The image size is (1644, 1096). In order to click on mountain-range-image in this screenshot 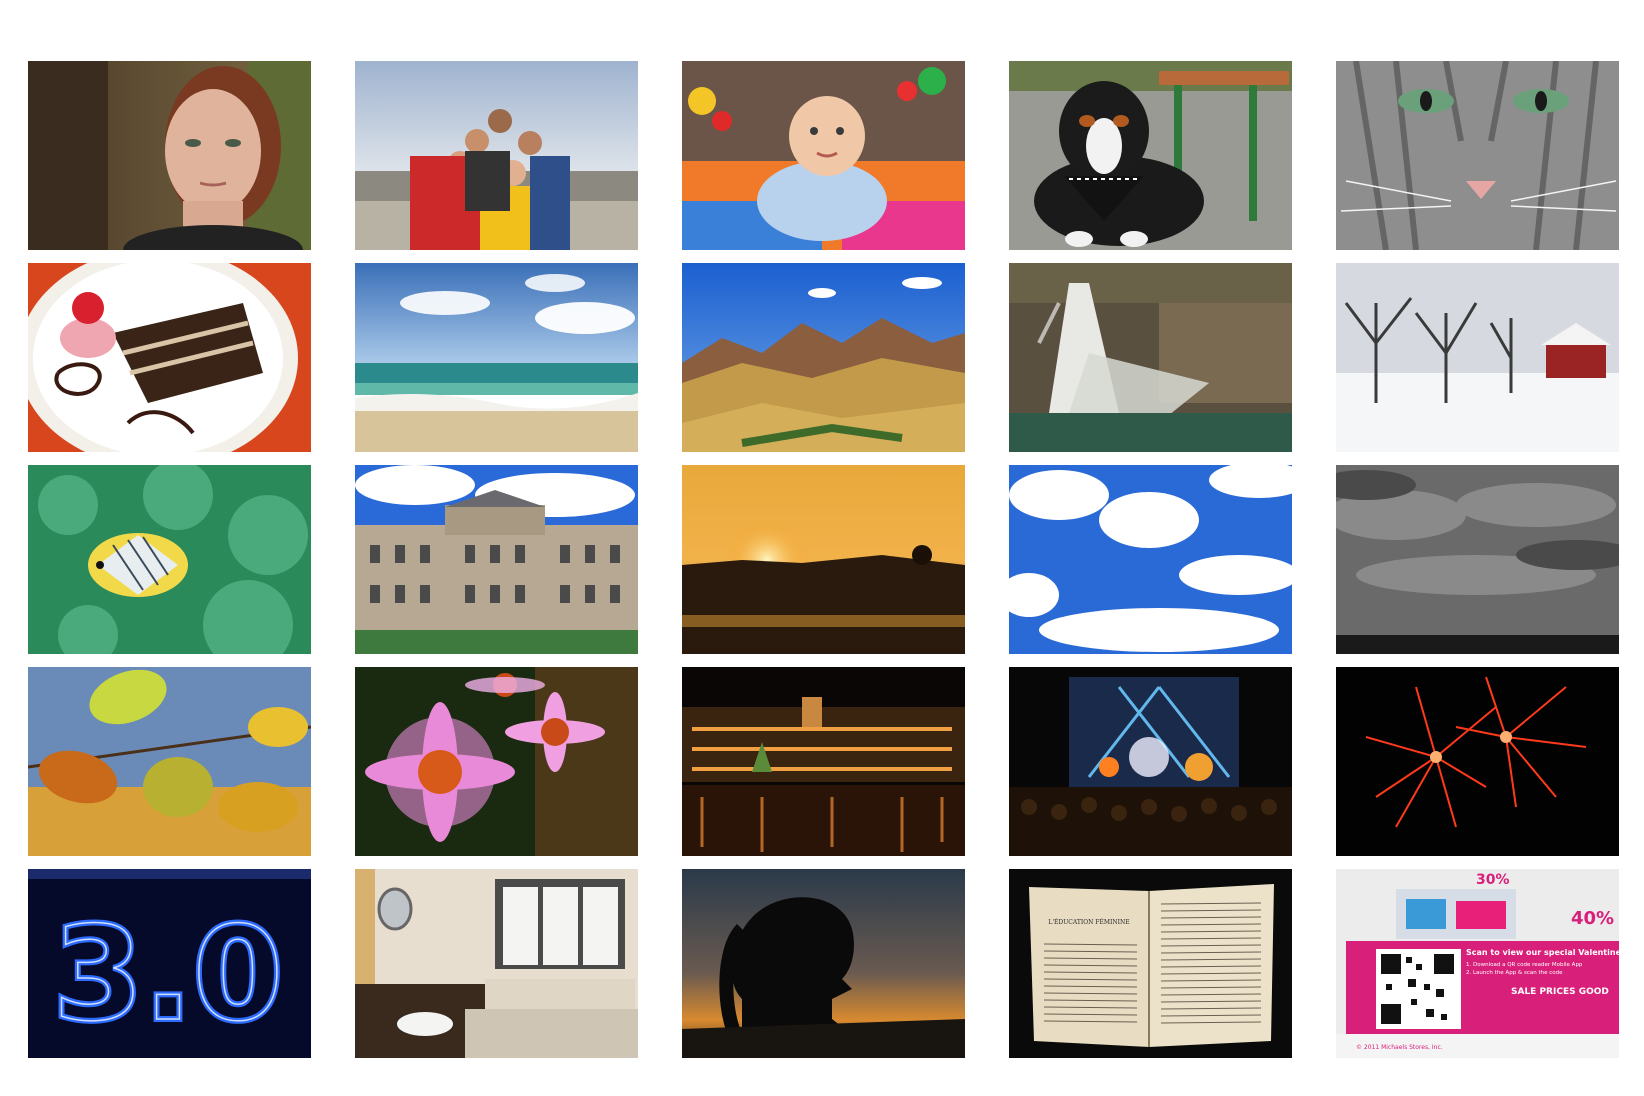, I will do `click(823, 357)`.